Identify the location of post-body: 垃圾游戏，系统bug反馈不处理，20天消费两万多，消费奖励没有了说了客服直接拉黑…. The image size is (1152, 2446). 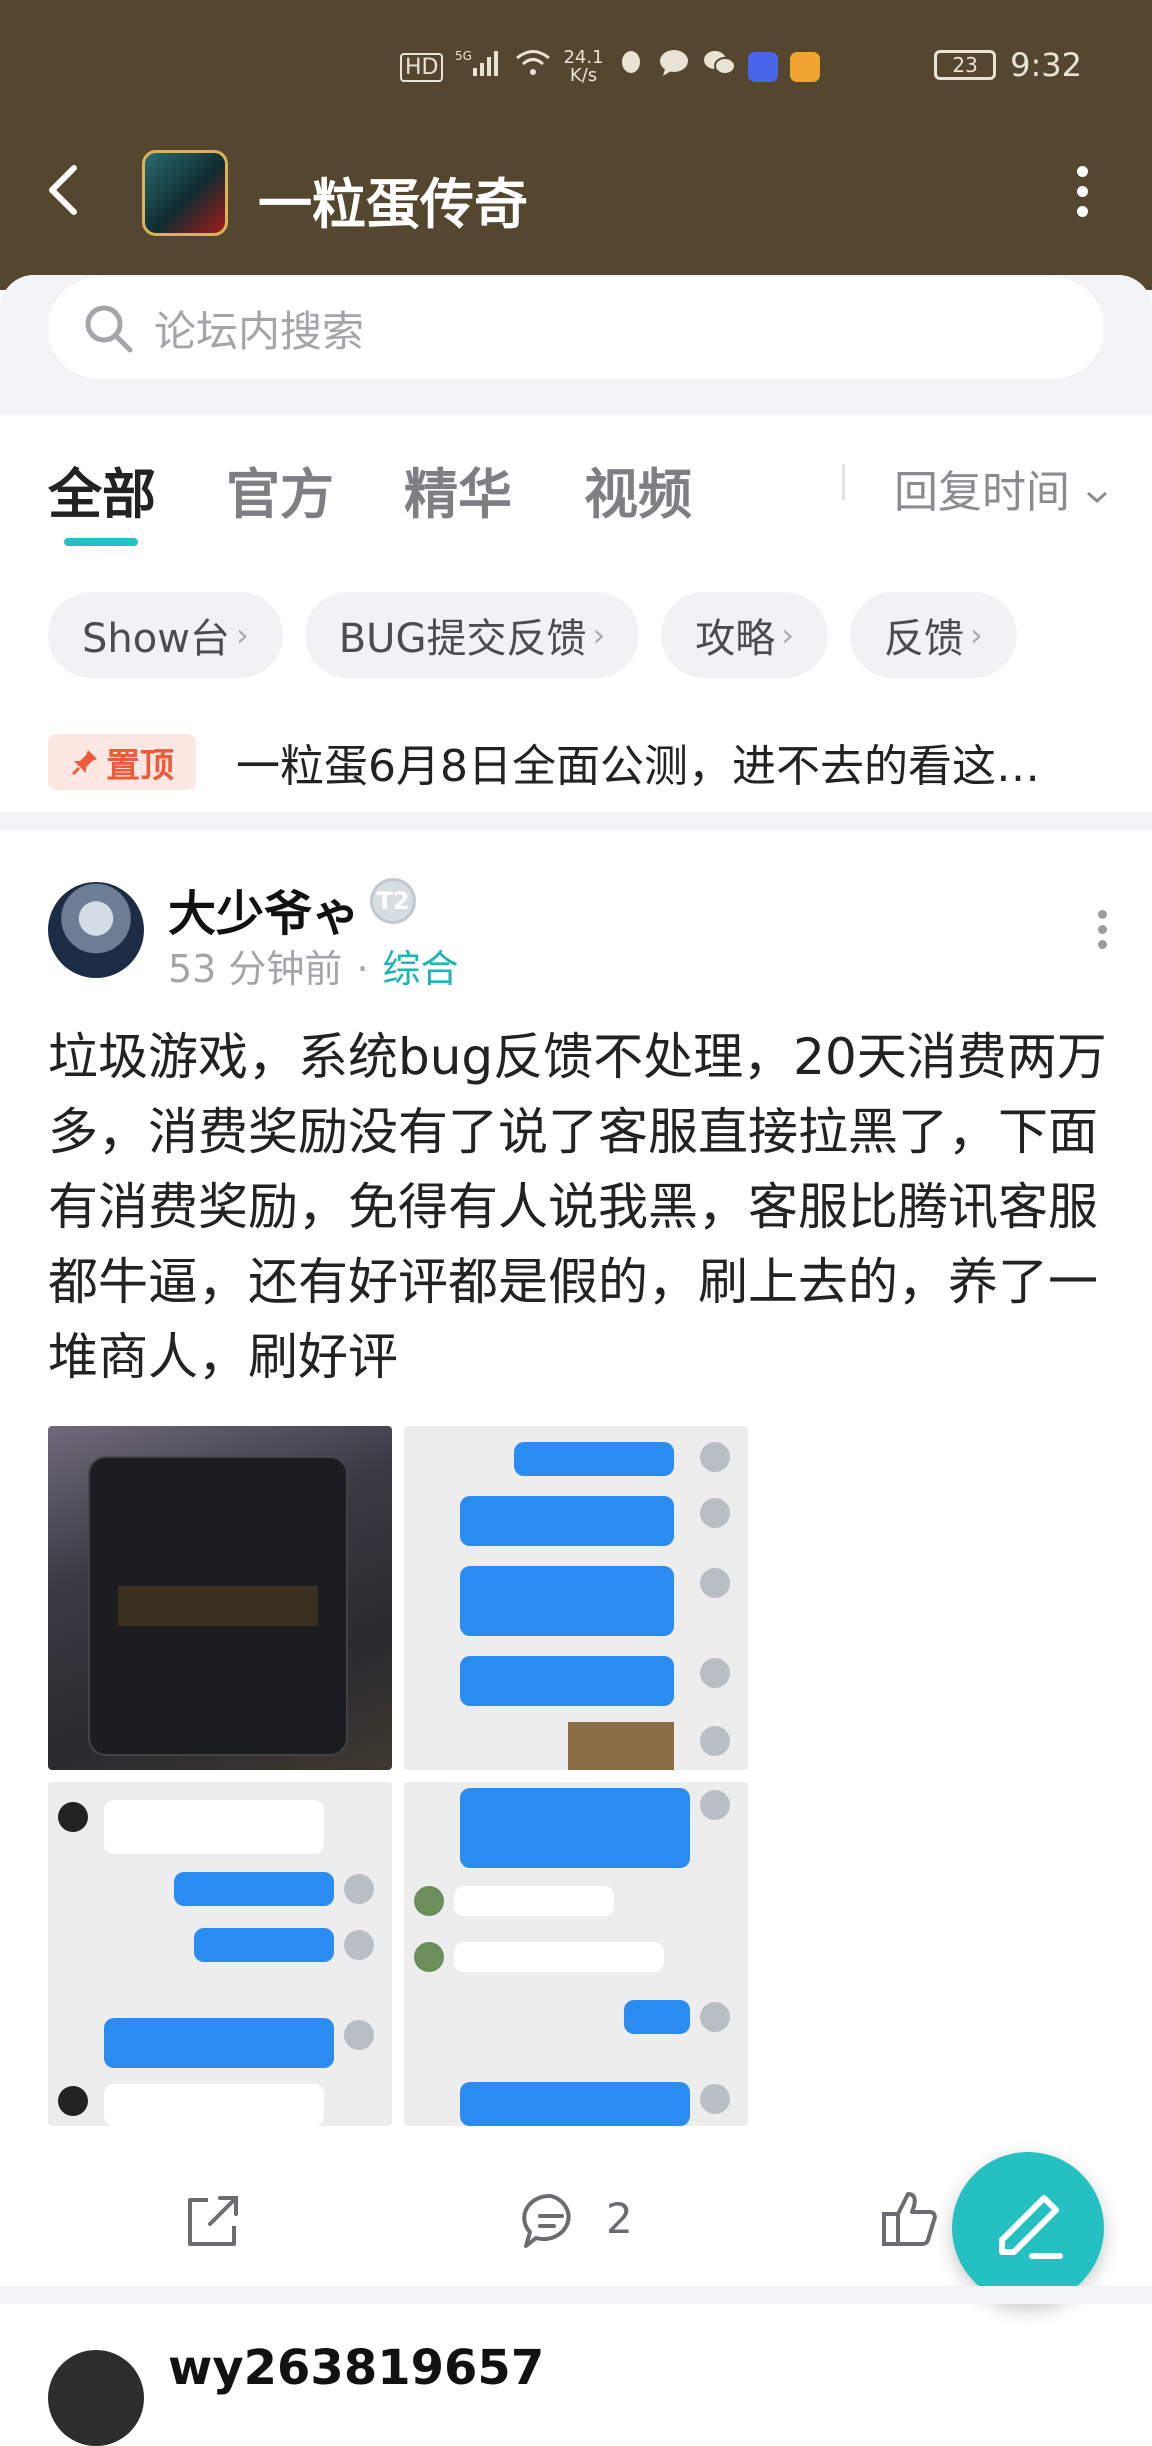
(577, 1207).